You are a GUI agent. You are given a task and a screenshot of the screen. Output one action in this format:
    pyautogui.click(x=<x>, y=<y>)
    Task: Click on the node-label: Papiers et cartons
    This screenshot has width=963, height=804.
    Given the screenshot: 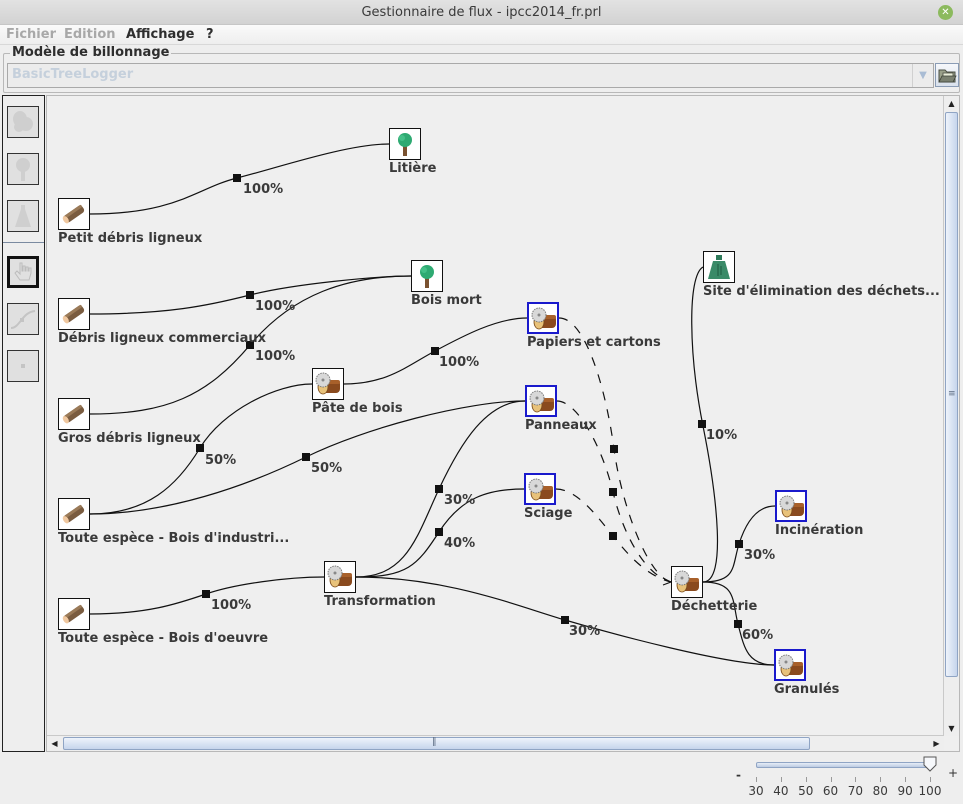 What is the action you would take?
    pyautogui.click(x=594, y=342)
    